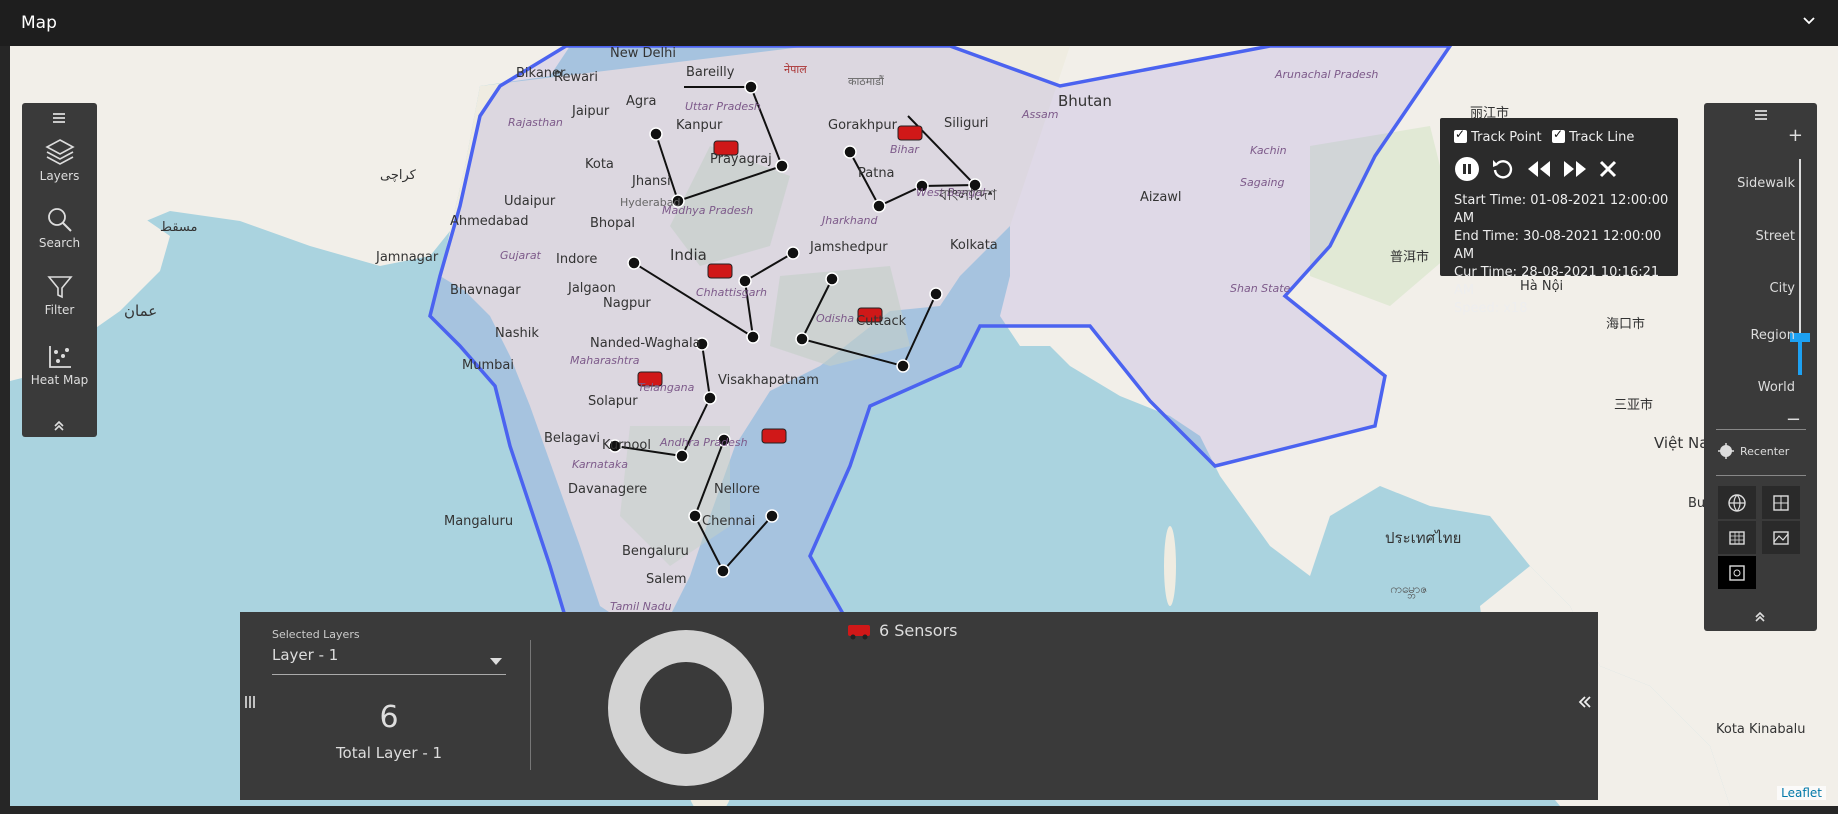 The image size is (1838, 814). What do you see at coordinates (59, 118) in the screenshot?
I see `menu-icon` at bounding box center [59, 118].